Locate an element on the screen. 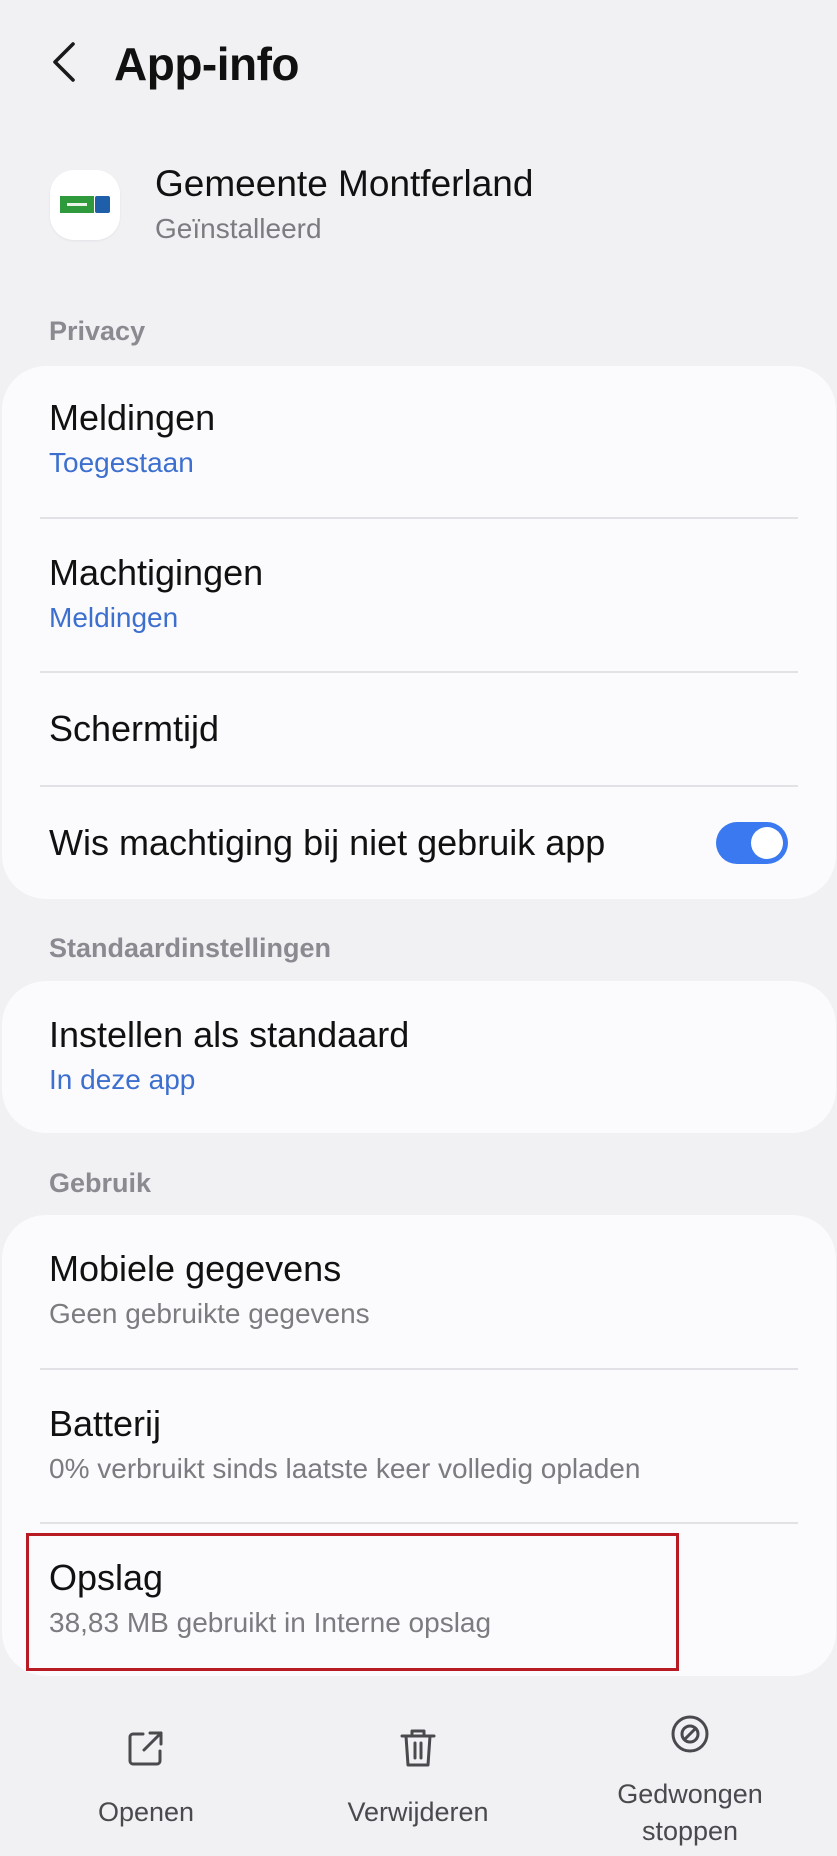 This screenshot has width=837, height=1856. app-logo-icon is located at coordinates (85, 205).